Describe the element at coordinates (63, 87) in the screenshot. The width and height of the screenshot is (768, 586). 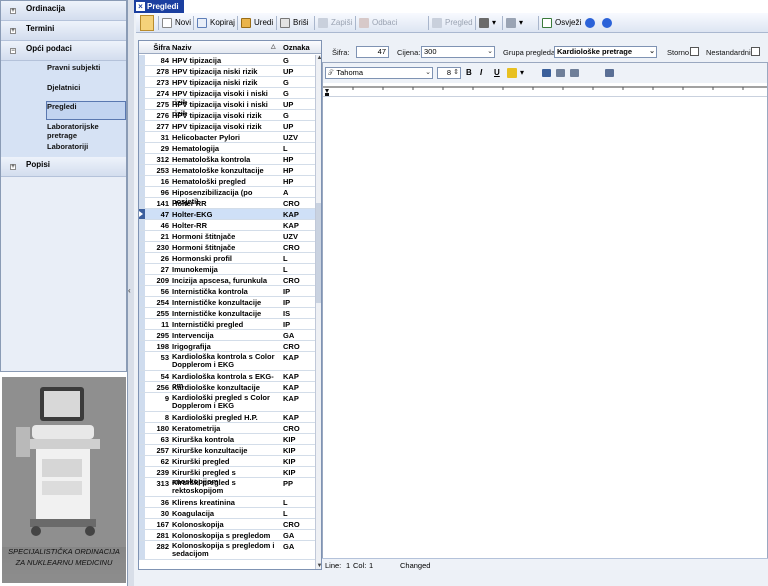
I see `nav-item-djelatnici: Djelatnici` at that location.